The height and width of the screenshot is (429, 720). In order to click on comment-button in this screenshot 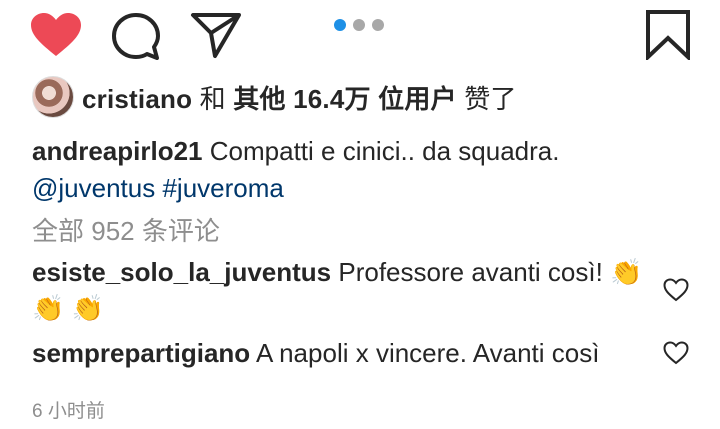, I will do `click(136, 36)`.